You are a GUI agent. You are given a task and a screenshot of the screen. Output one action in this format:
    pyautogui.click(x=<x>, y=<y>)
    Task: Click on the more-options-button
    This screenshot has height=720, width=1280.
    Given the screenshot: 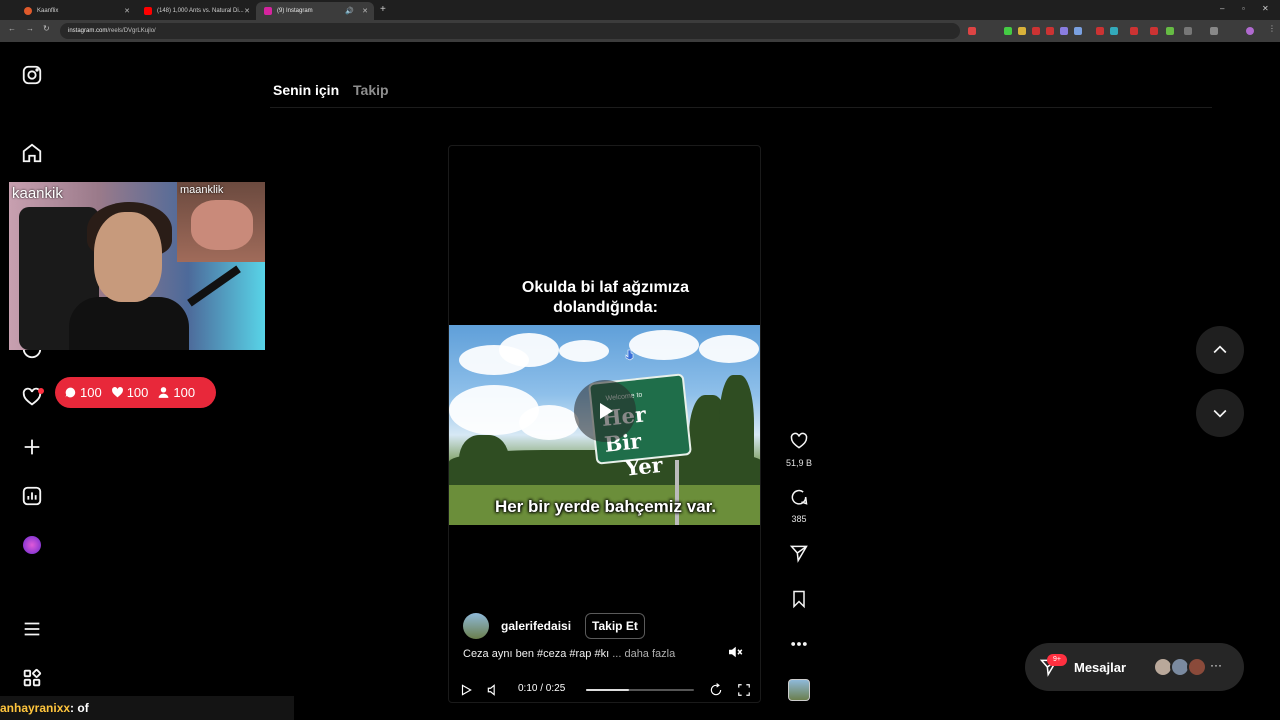 What is the action you would take?
    pyautogui.click(x=799, y=646)
    